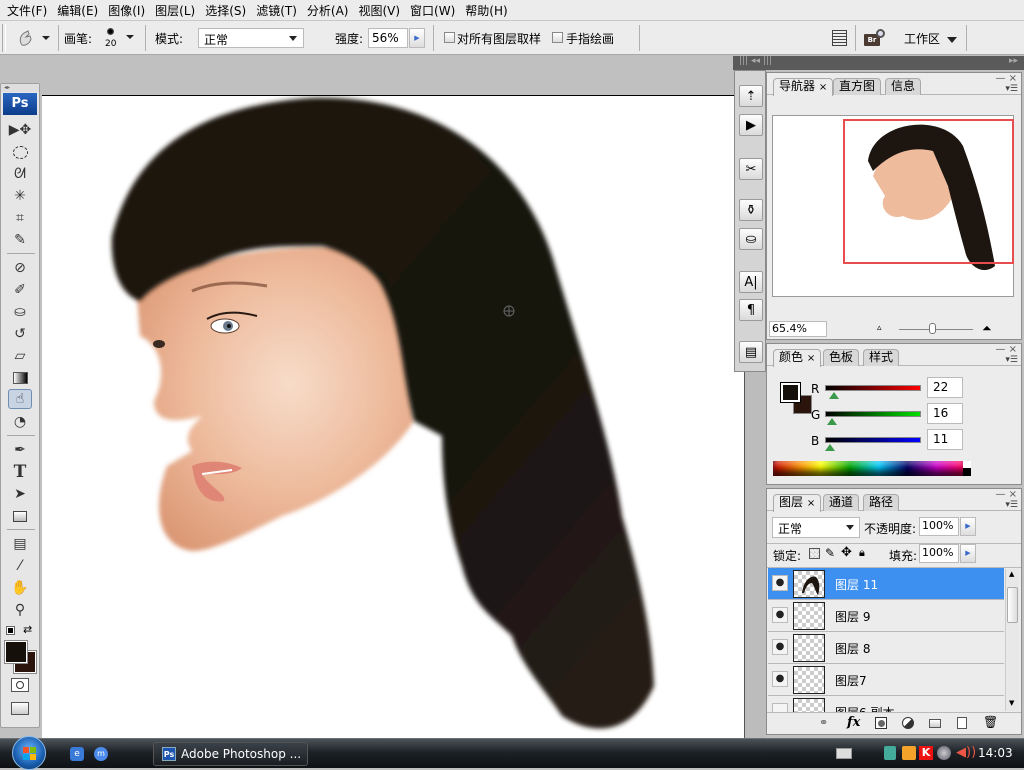 Image resolution: width=1024 pixels, height=770 pixels. Describe the element at coordinates (751, 352) in the screenshot. I see `layer-comps-button: ▤` at that location.